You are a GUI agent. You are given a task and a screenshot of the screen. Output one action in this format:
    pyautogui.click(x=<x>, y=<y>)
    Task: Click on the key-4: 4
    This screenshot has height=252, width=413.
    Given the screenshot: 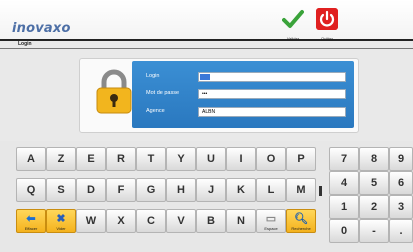 What is the action you would take?
    pyautogui.click(x=344, y=183)
    